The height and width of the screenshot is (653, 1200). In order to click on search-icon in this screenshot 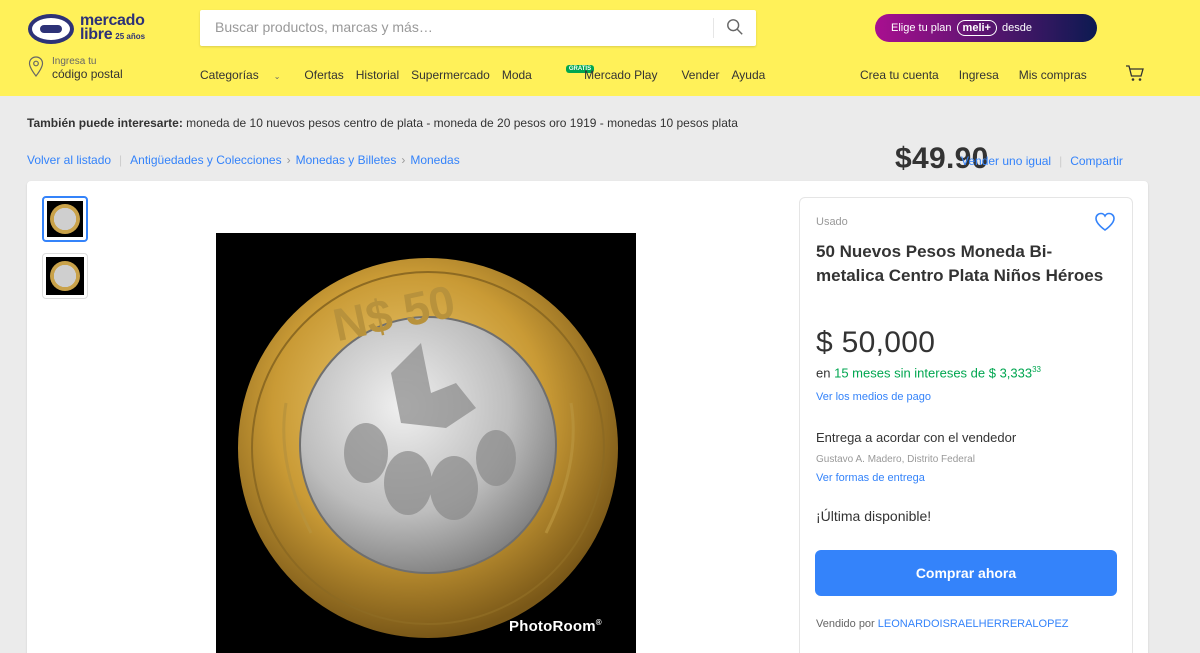, I will do `click(735, 27)`.